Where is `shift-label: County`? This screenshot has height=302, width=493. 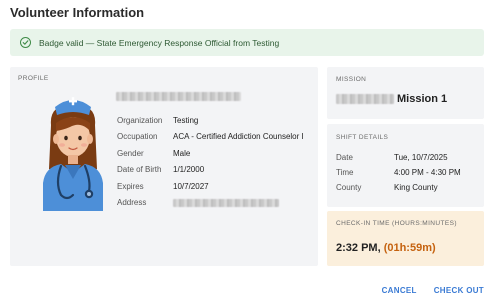
shift-label: County is located at coordinates (349, 187).